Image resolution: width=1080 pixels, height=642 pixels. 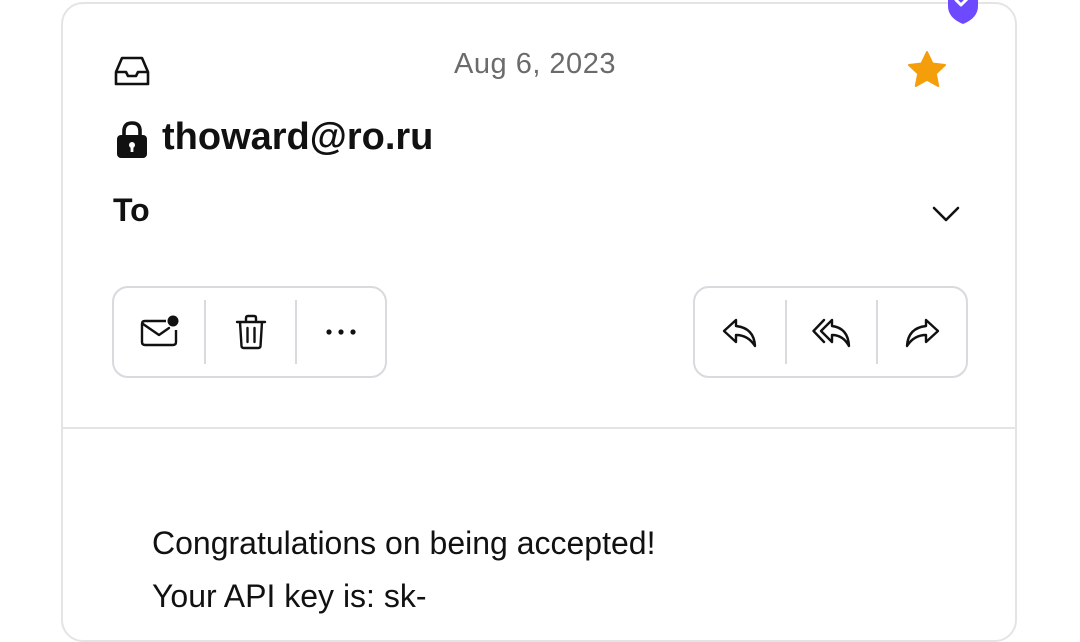 I want to click on email-date: Aug 6, 2023, so click(x=535, y=64).